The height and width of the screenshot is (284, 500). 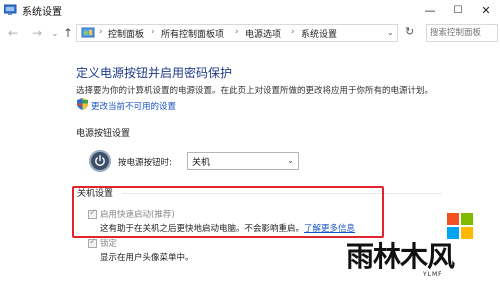 I want to click on windows-logo-icon, so click(x=460, y=226).